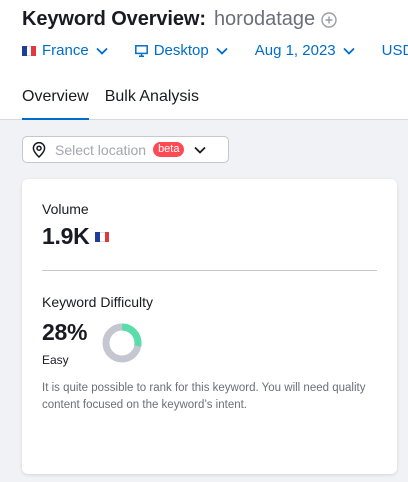  I want to click on desktop-icon, so click(141, 50).